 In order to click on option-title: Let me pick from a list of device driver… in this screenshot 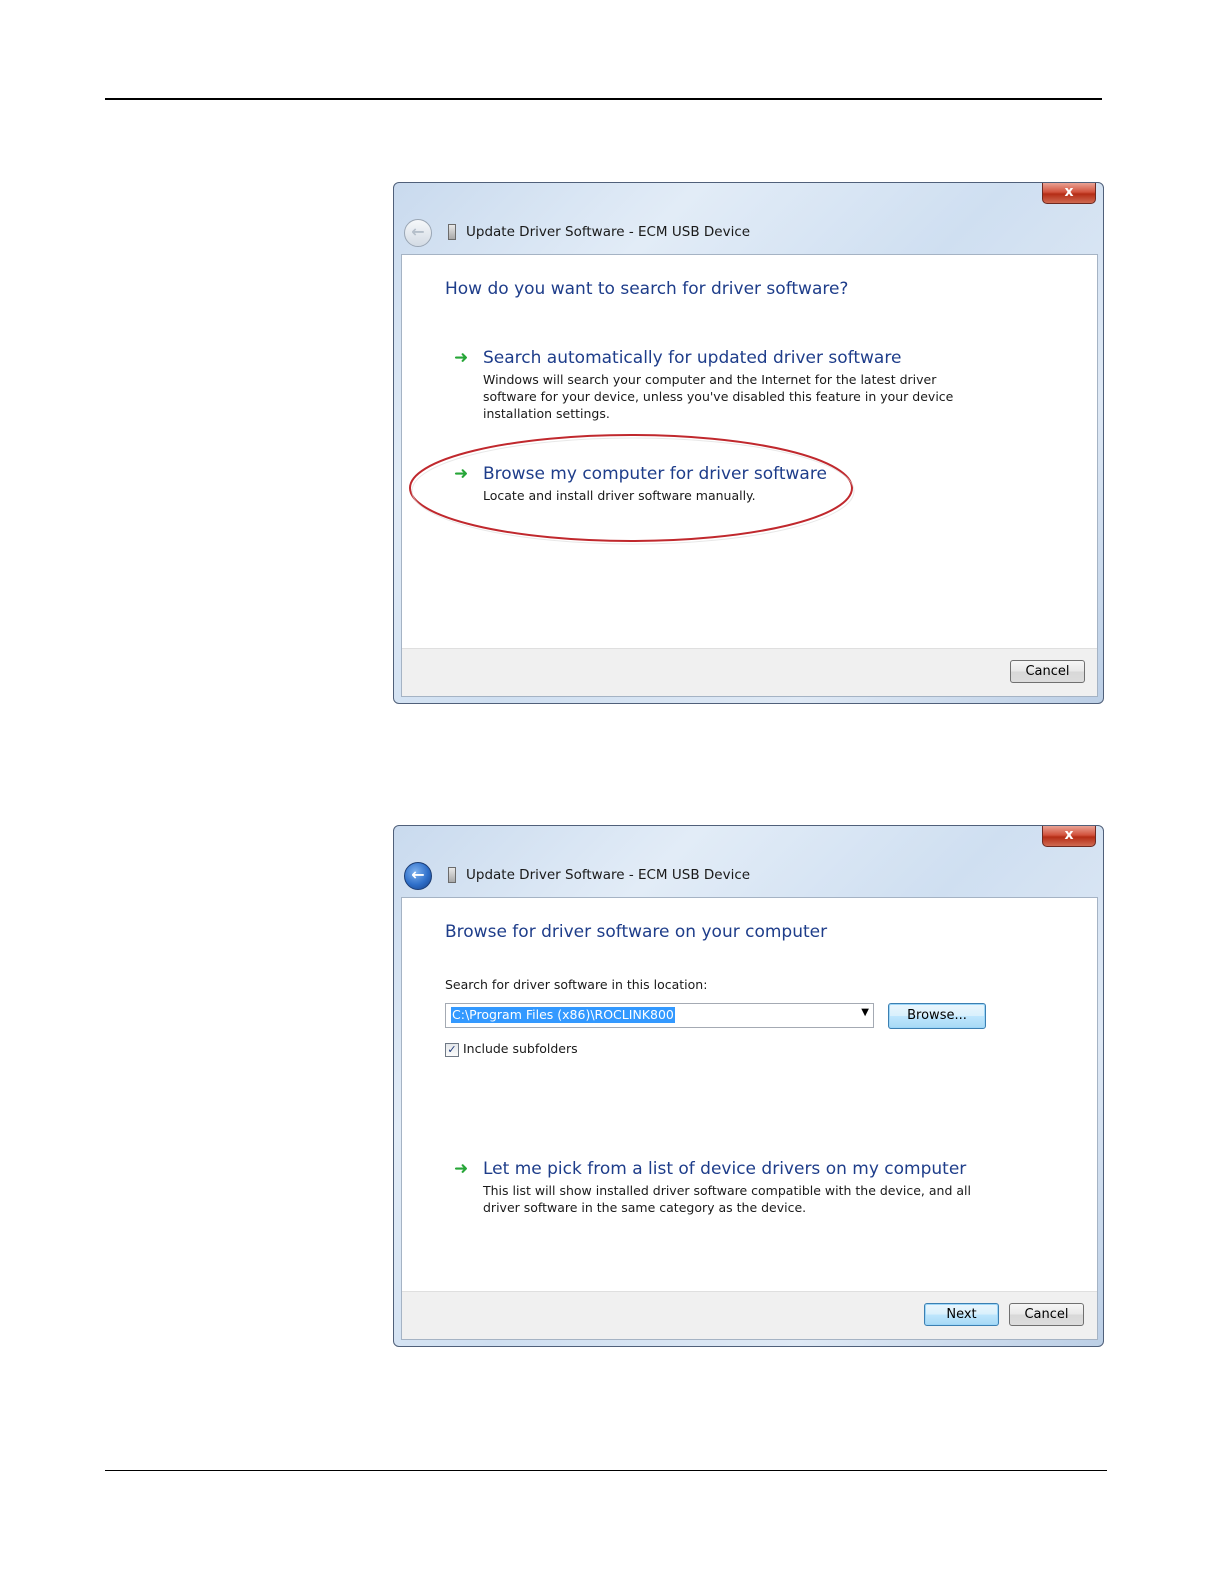, I will do `click(724, 1169)`.